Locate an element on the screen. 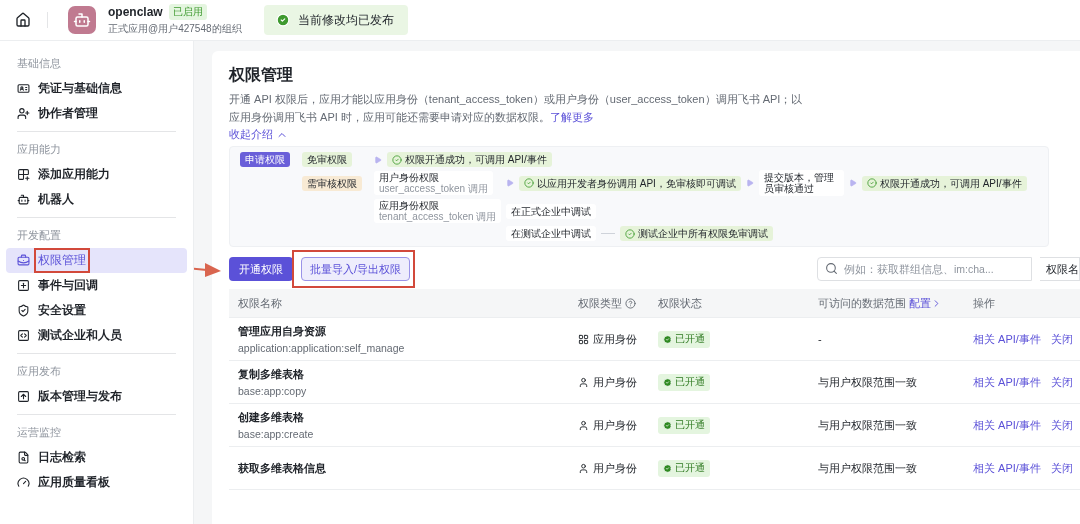 This screenshot has width=1080, height=524. column-header: 操作 is located at coordinates (984, 303).